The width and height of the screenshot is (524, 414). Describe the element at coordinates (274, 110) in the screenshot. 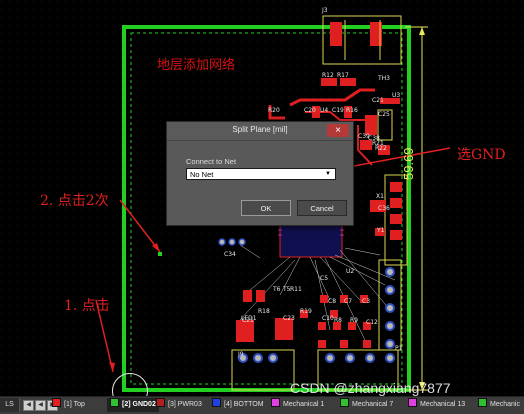

I see `svg-text: R20` at that location.